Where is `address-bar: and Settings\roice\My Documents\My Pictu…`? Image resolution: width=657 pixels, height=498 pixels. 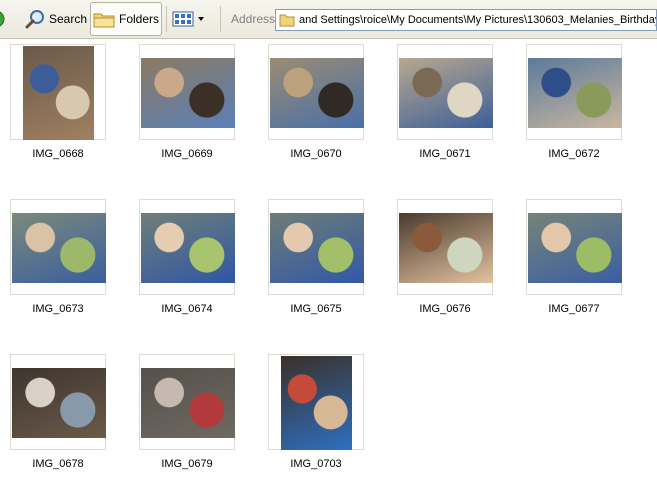
address-bar: and Settings\roice\My Documents\My Pictu… is located at coordinates (466, 20).